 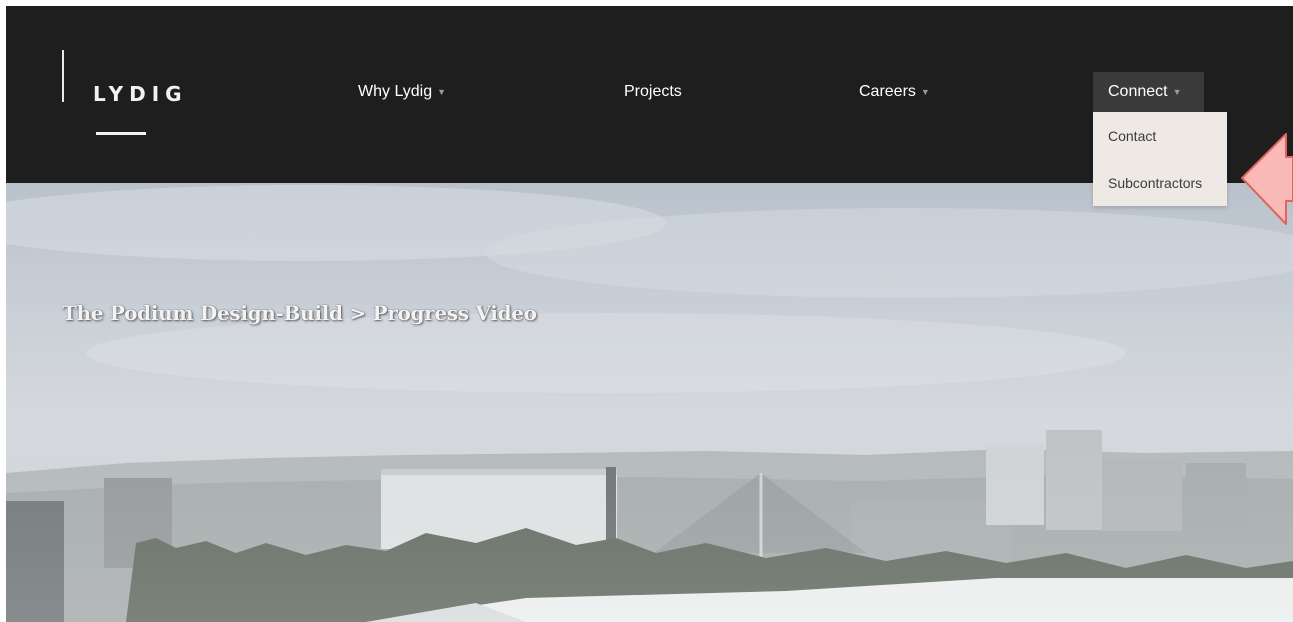 What do you see at coordinates (140, 94) in the screenshot?
I see `logo-text: LYDIG` at bounding box center [140, 94].